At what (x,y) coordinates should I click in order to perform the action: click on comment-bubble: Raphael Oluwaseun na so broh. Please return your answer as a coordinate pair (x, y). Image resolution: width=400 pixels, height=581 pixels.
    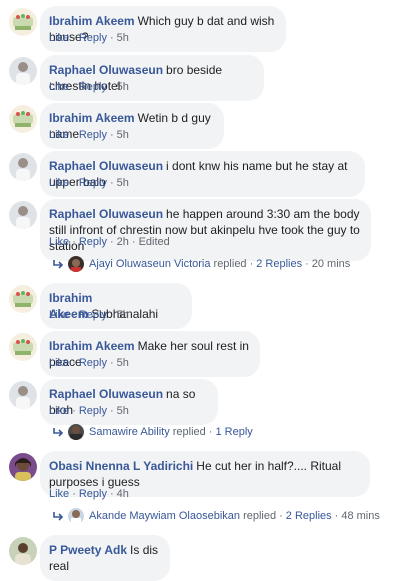
    Looking at the image, I should click on (129, 402).